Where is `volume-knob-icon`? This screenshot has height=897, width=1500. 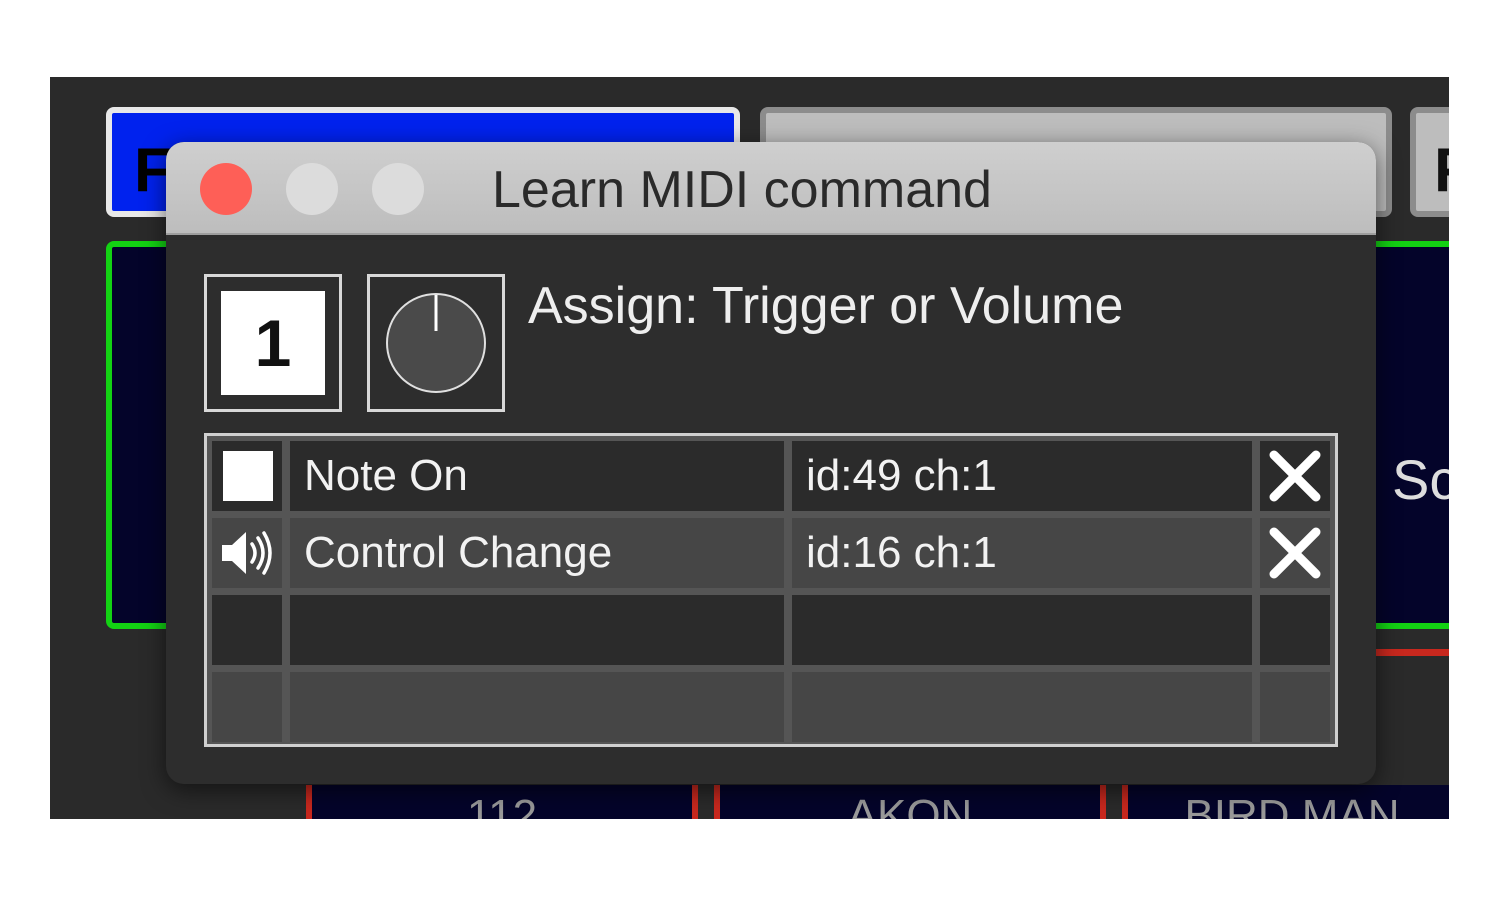 volume-knob-icon is located at coordinates (436, 343).